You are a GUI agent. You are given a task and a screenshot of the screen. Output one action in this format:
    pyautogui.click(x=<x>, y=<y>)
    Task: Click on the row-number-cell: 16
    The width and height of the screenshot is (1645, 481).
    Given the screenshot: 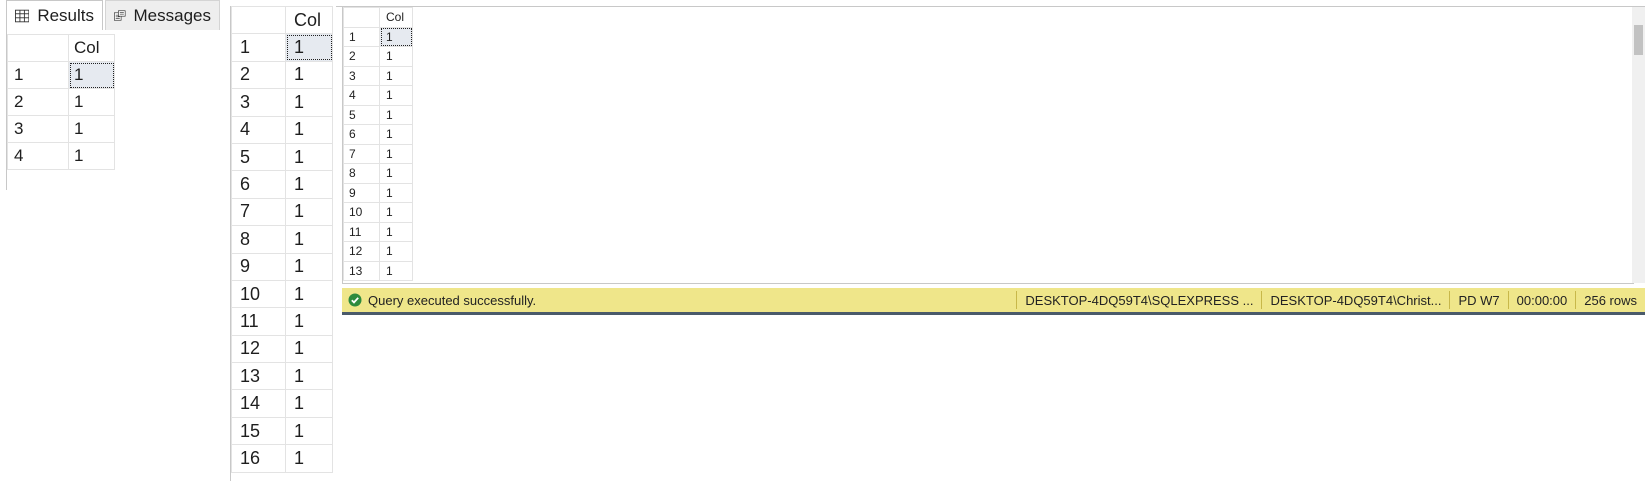 What is the action you would take?
    pyautogui.click(x=258, y=458)
    